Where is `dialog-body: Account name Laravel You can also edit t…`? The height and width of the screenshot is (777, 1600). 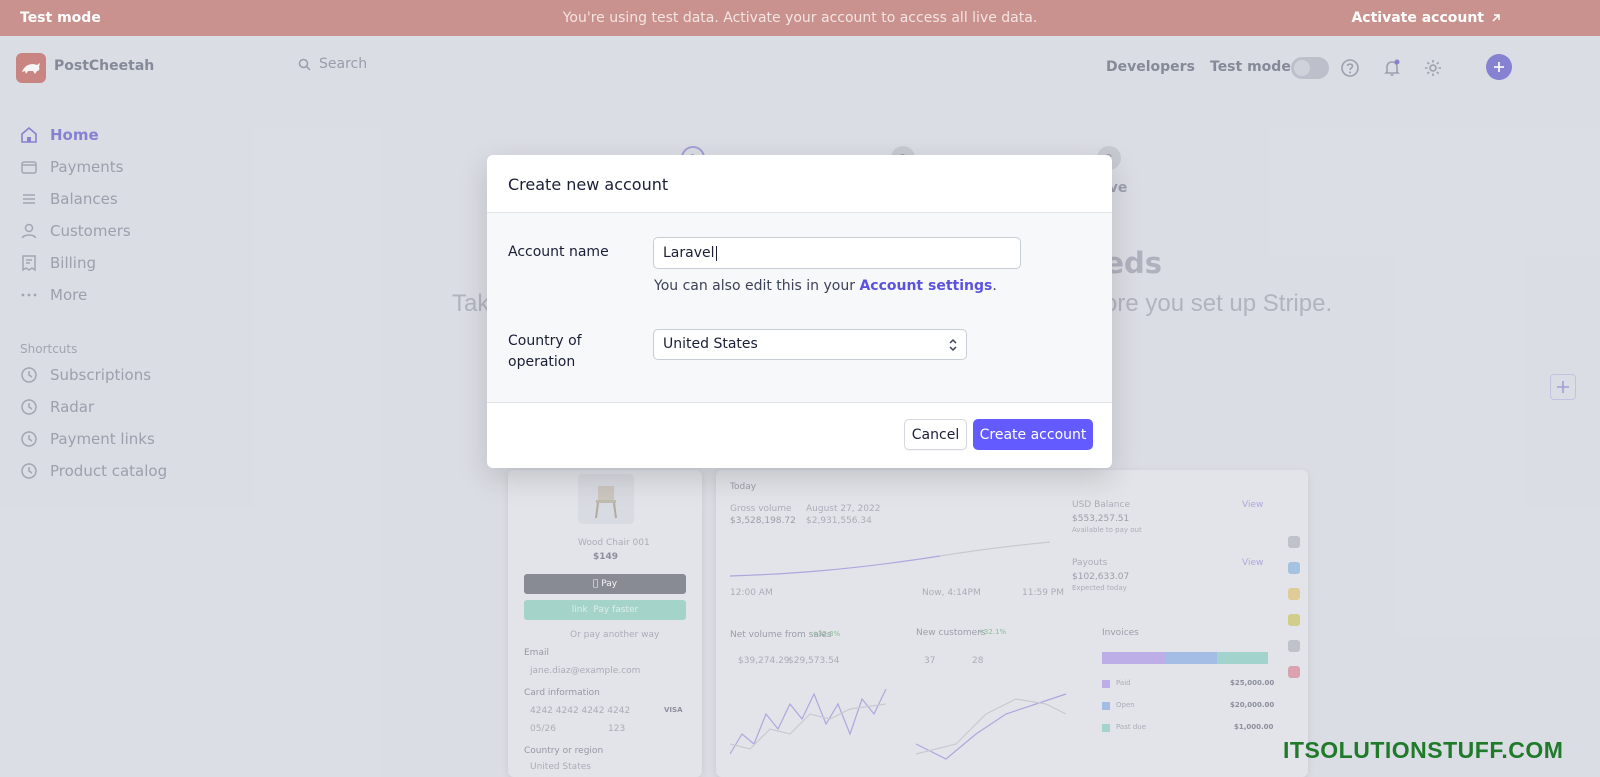
dialog-body: Account name Laravel You can also edit t… is located at coordinates (799, 308).